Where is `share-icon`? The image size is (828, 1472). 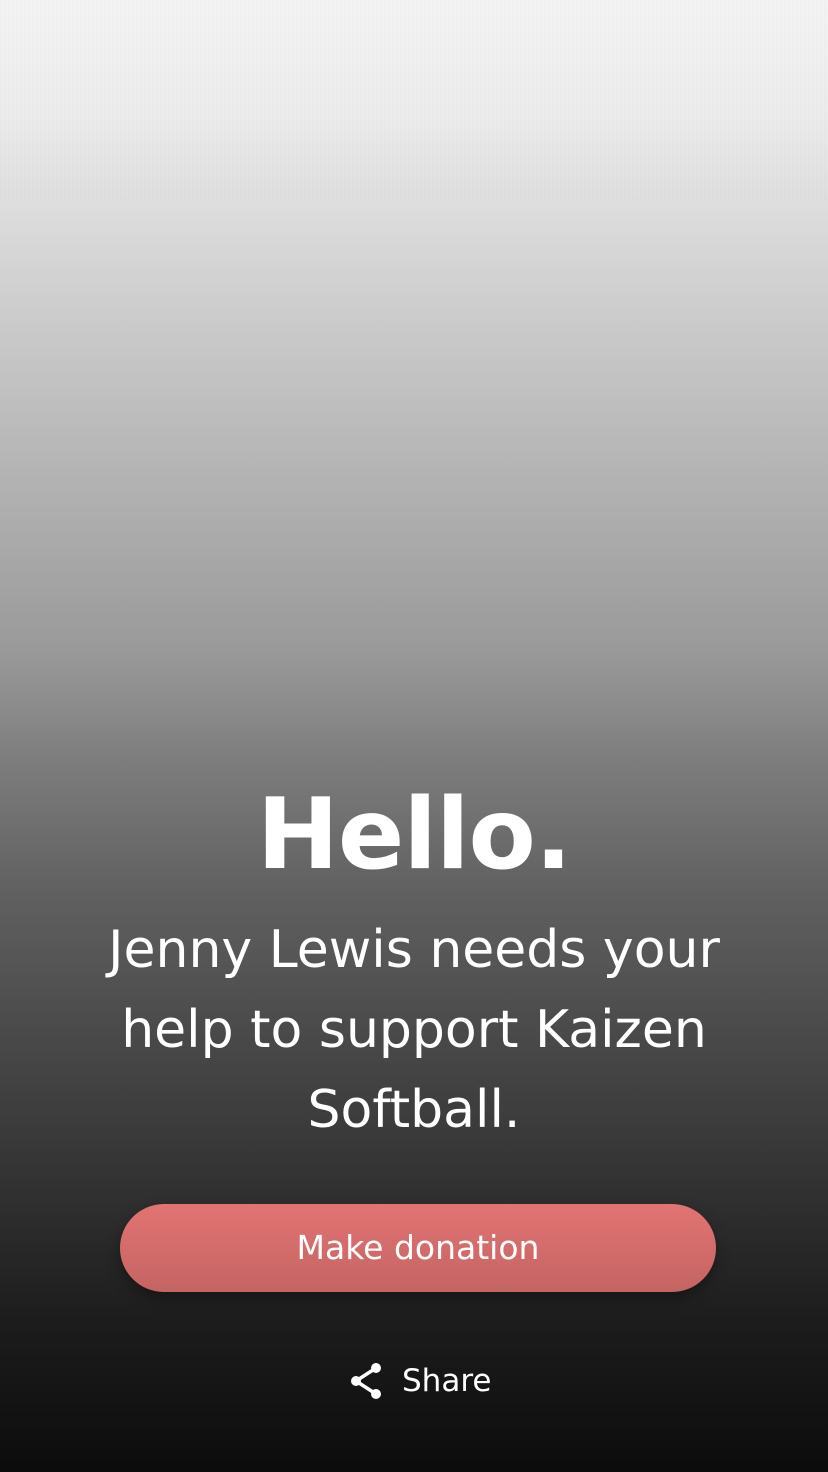
share-icon is located at coordinates (366, 1381).